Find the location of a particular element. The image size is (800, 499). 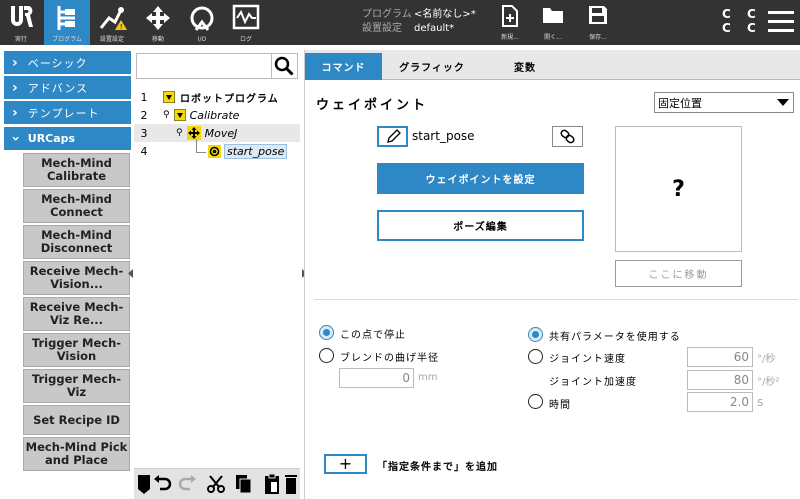

cc-indicator: C C C C is located at coordinates (742, 21).